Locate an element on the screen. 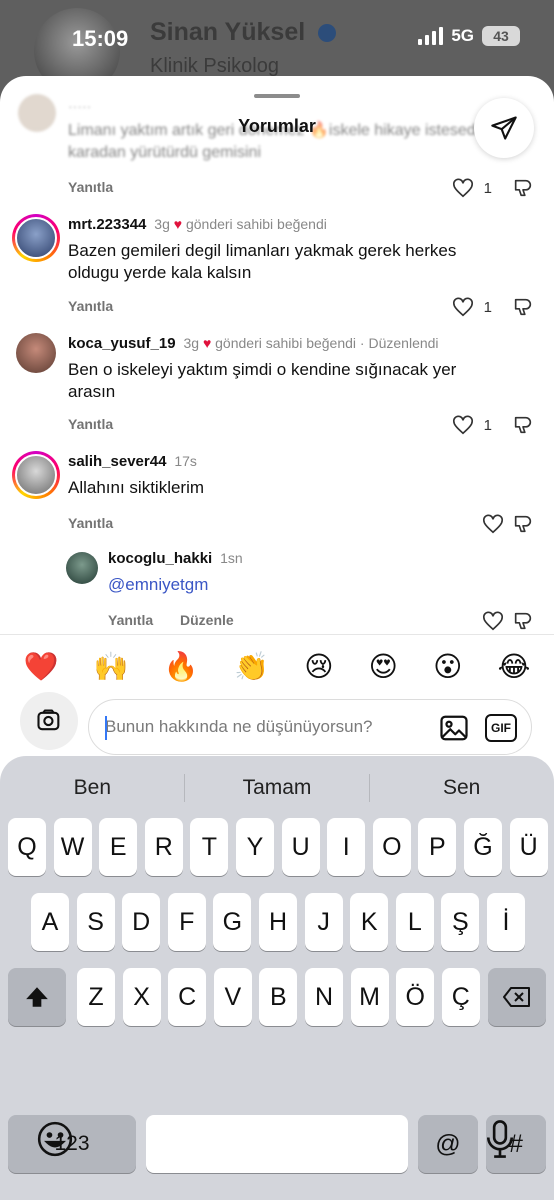  emoji-keyboard-icon is located at coordinates (55, 1139).